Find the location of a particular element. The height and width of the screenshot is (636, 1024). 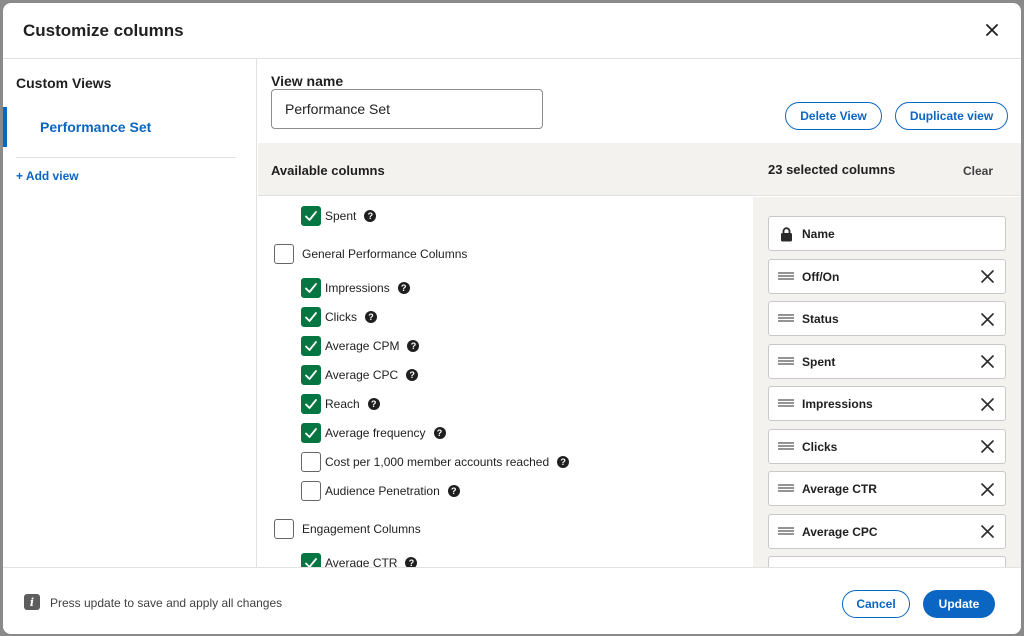

selected-column-chip: Name is located at coordinates (887, 233).